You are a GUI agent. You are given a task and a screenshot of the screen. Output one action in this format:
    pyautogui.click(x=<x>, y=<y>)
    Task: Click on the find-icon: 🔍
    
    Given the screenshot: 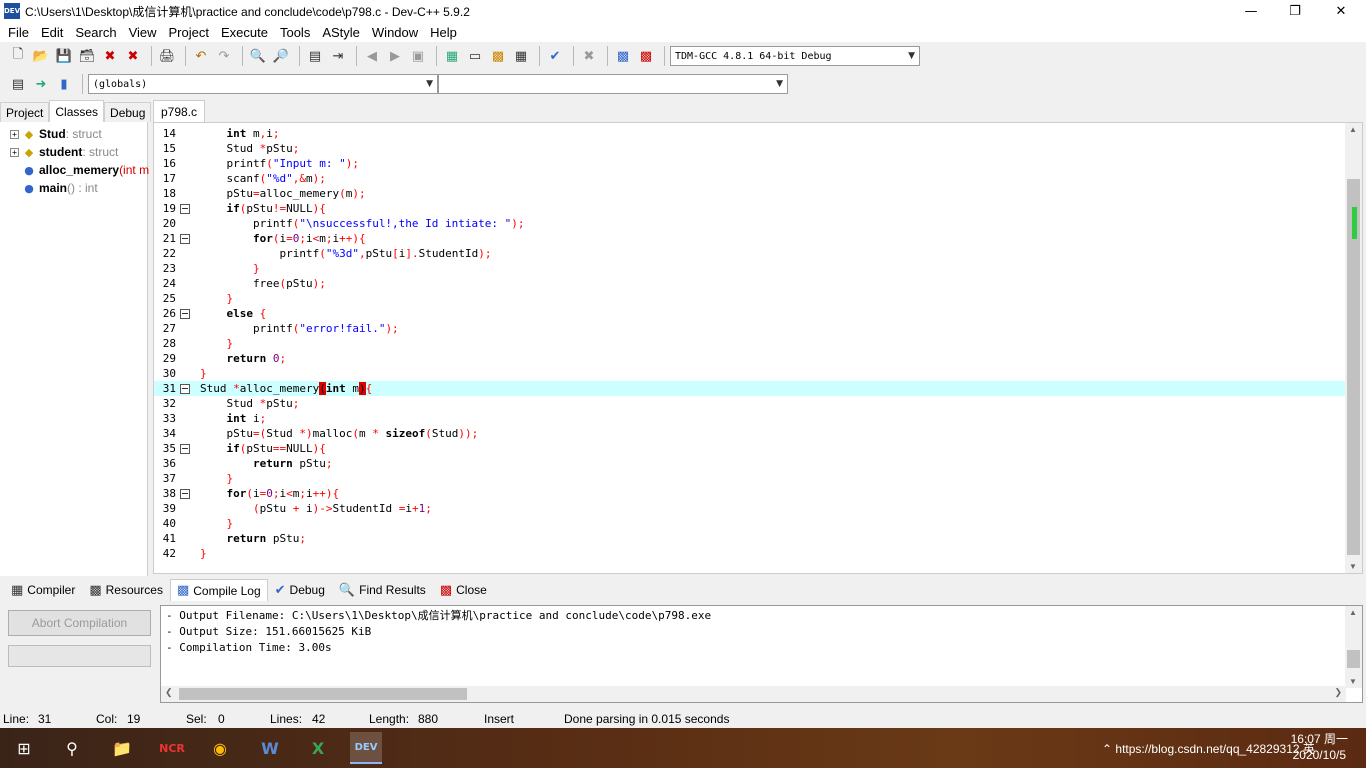 What is the action you would take?
    pyautogui.click(x=258, y=56)
    